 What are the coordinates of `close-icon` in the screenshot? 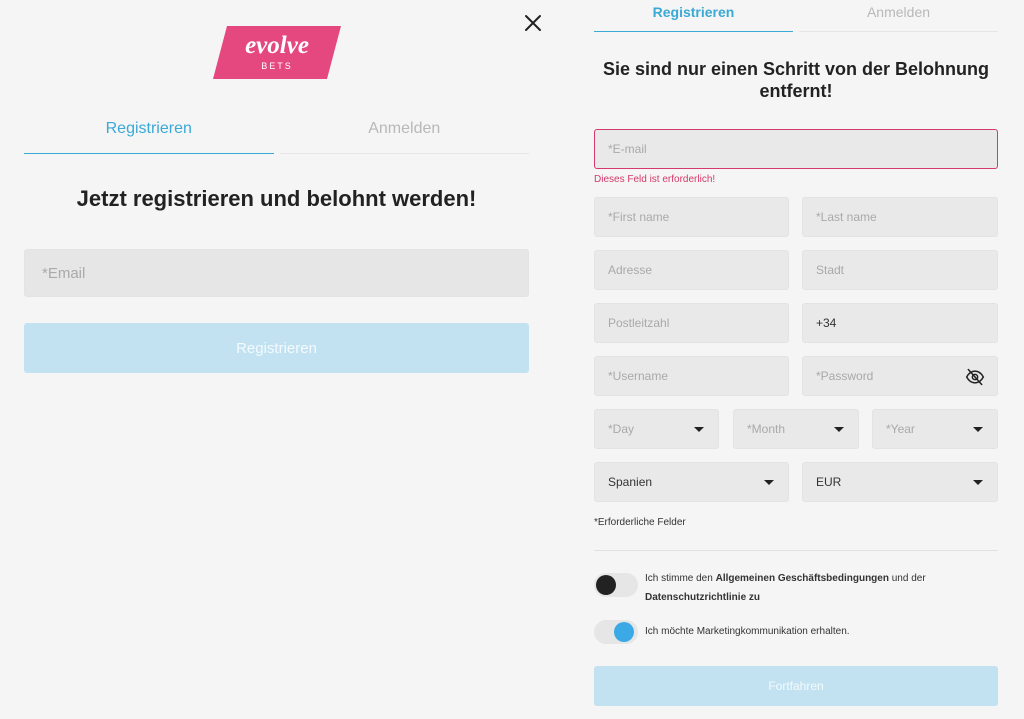 It's located at (533, 23).